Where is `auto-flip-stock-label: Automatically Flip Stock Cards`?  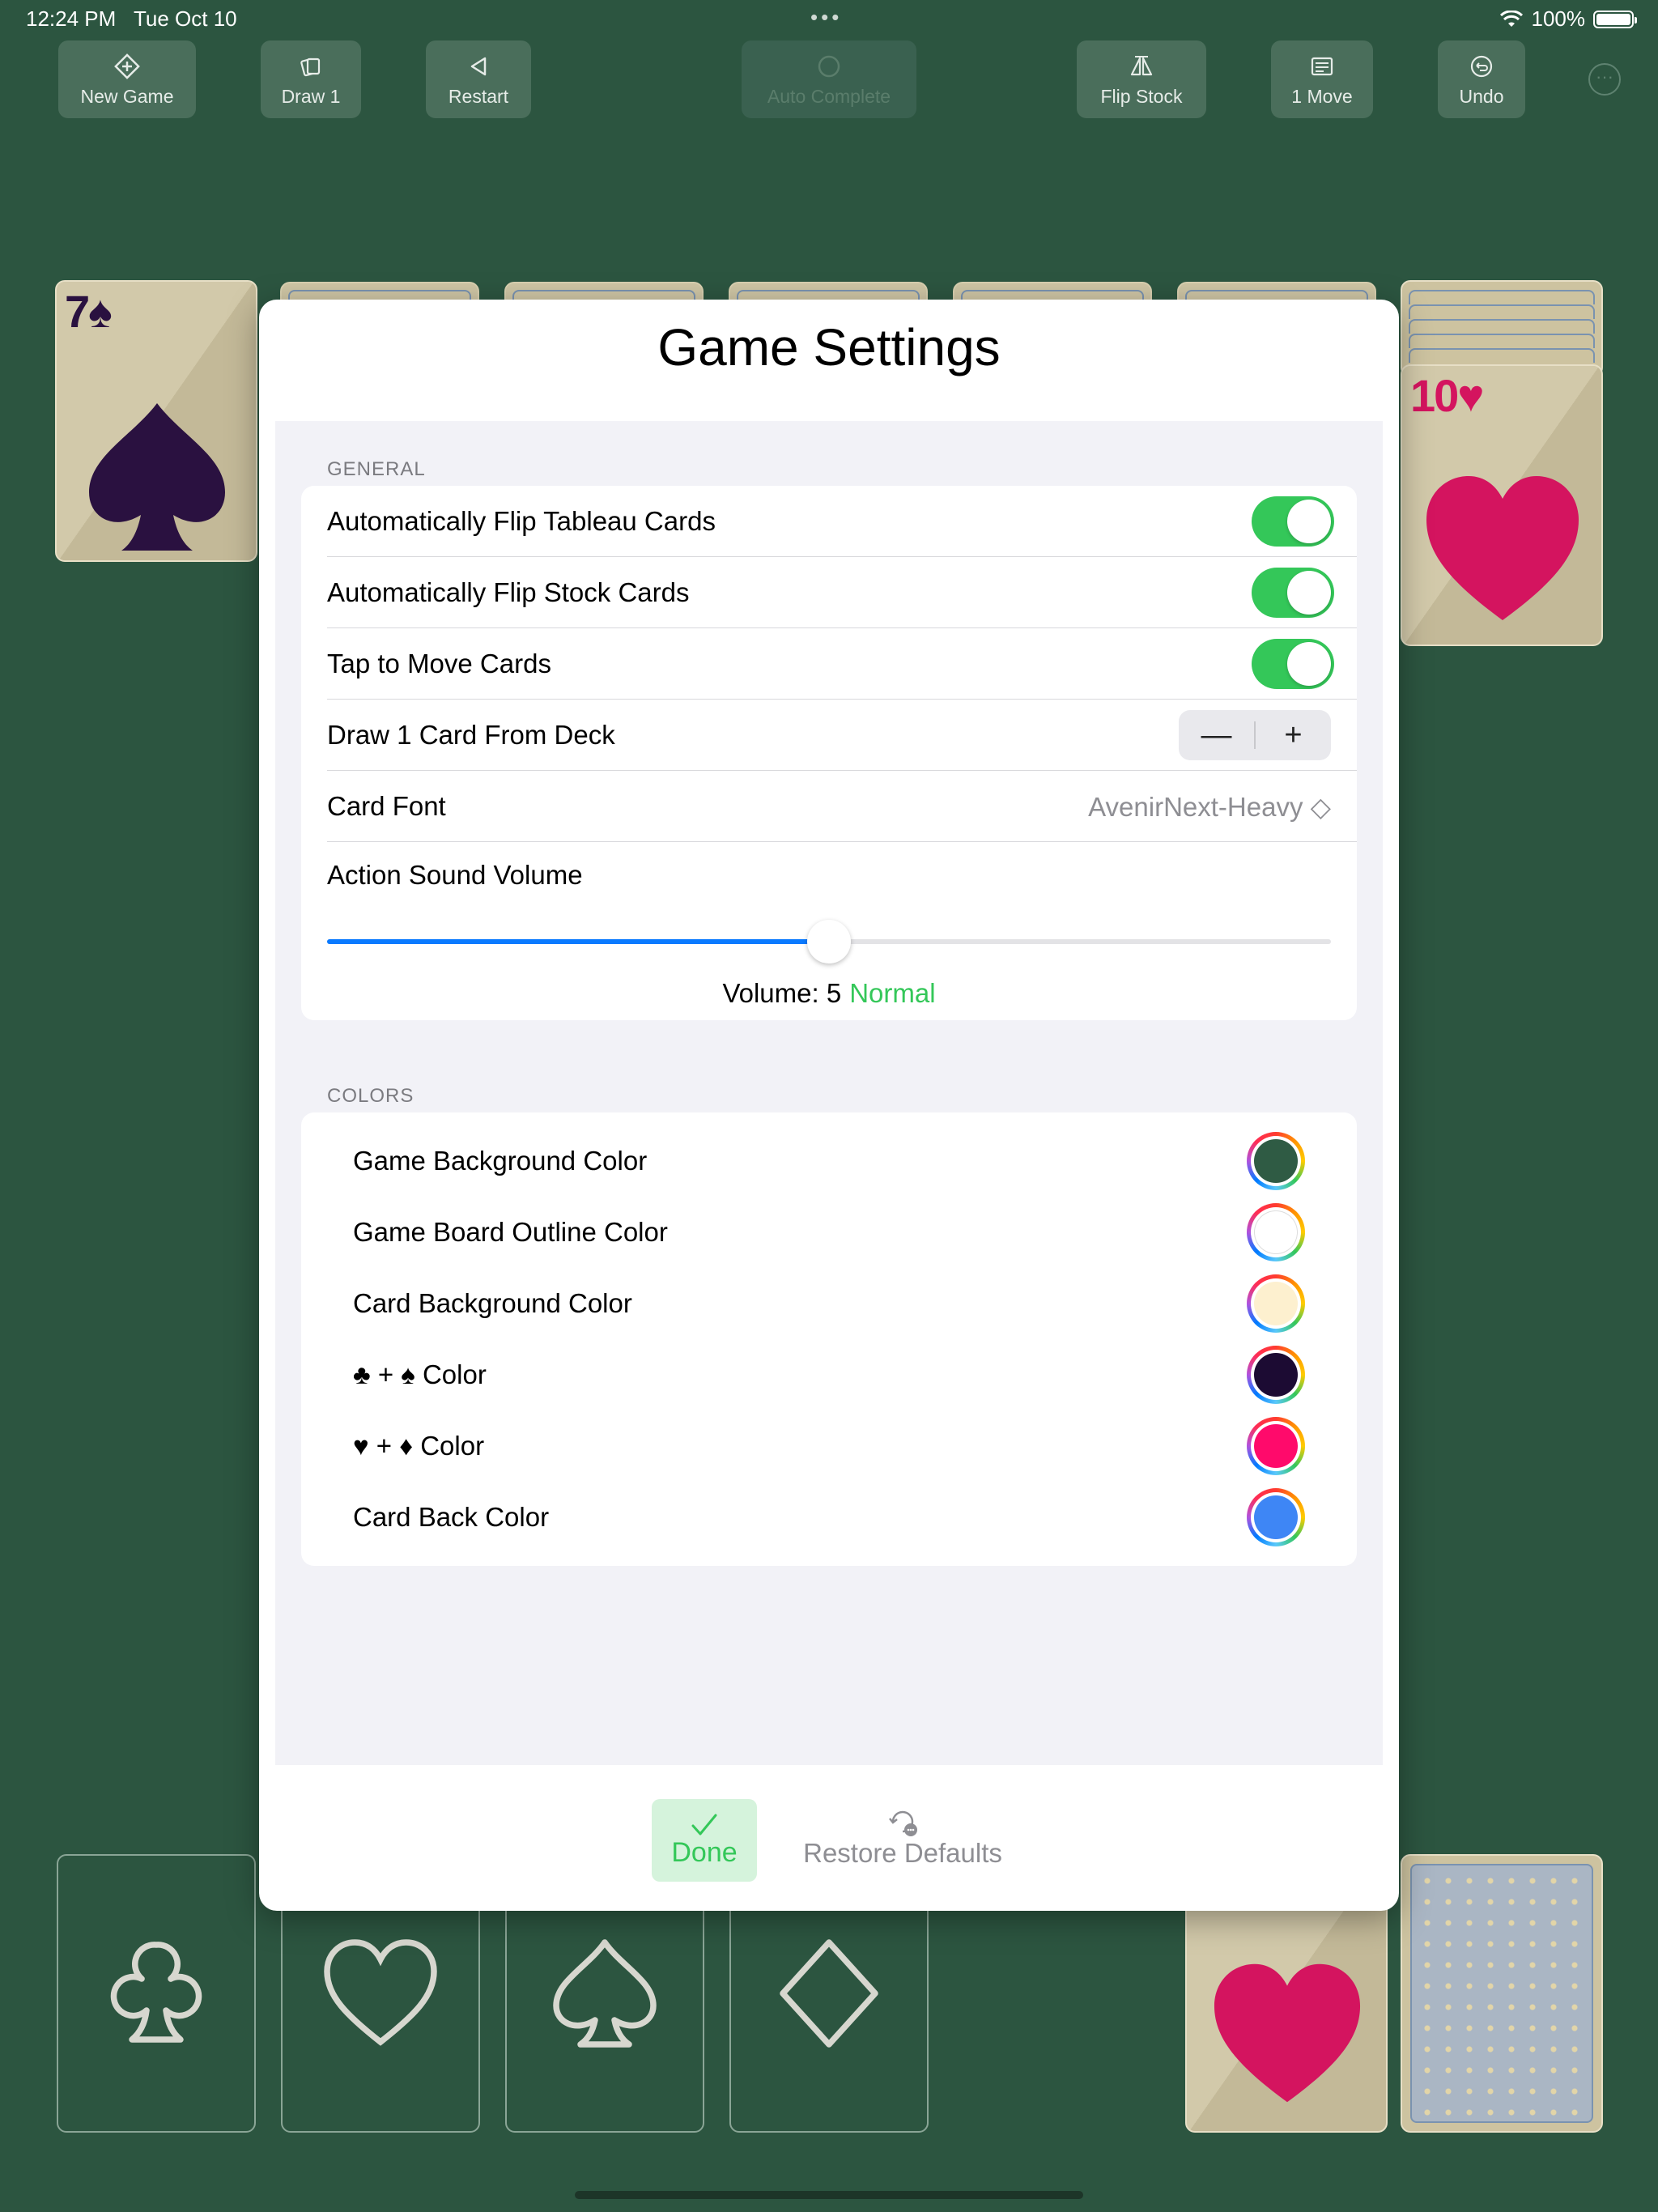 auto-flip-stock-label: Automatically Flip Stock Cards is located at coordinates (508, 592).